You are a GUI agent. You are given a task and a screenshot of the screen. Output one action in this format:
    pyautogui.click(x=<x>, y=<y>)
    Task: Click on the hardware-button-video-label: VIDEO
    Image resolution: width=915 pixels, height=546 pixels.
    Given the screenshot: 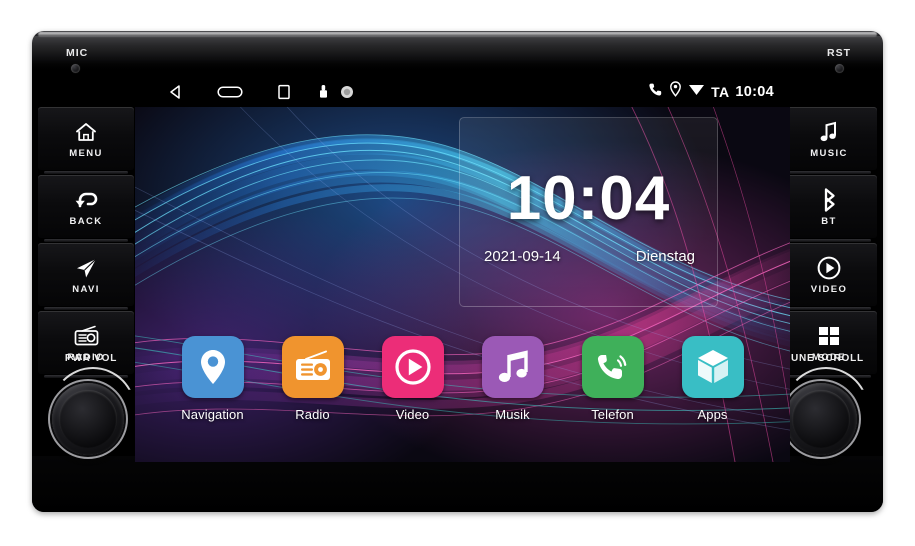 What is the action you would take?
    pyautogui.click(x=829, y=289)
    